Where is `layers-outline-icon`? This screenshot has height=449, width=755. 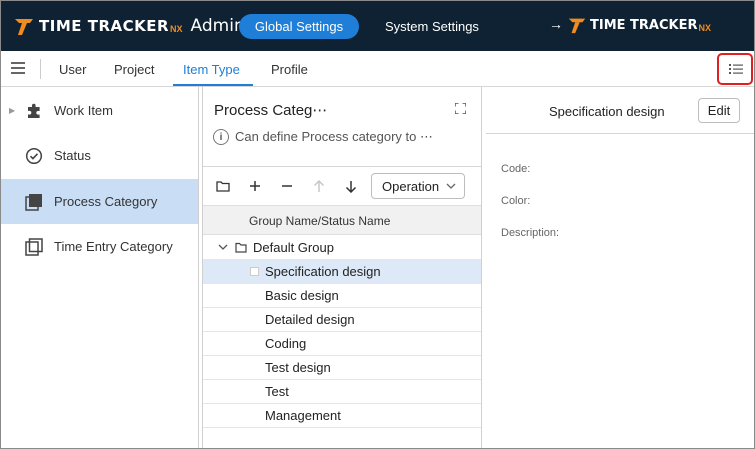
layers-outline-icon is located at coordinates (34, 246).